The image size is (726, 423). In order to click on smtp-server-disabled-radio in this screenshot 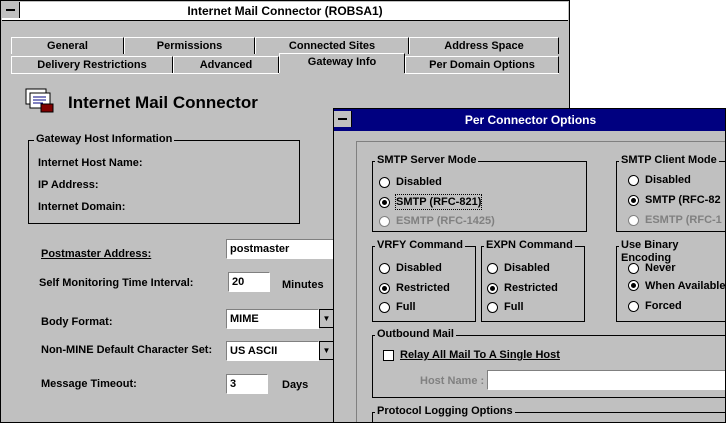, I will do `click(384, 182)`.